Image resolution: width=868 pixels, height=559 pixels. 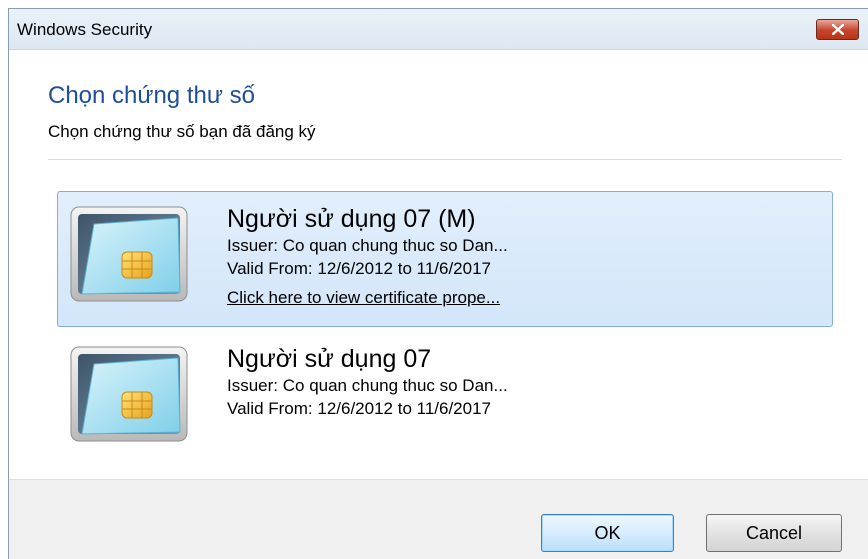 What do you see at coordinates (438, 519) in the screenshot?
I see `dialog-footer: OK Cancel` at bounding box center [438, 519].